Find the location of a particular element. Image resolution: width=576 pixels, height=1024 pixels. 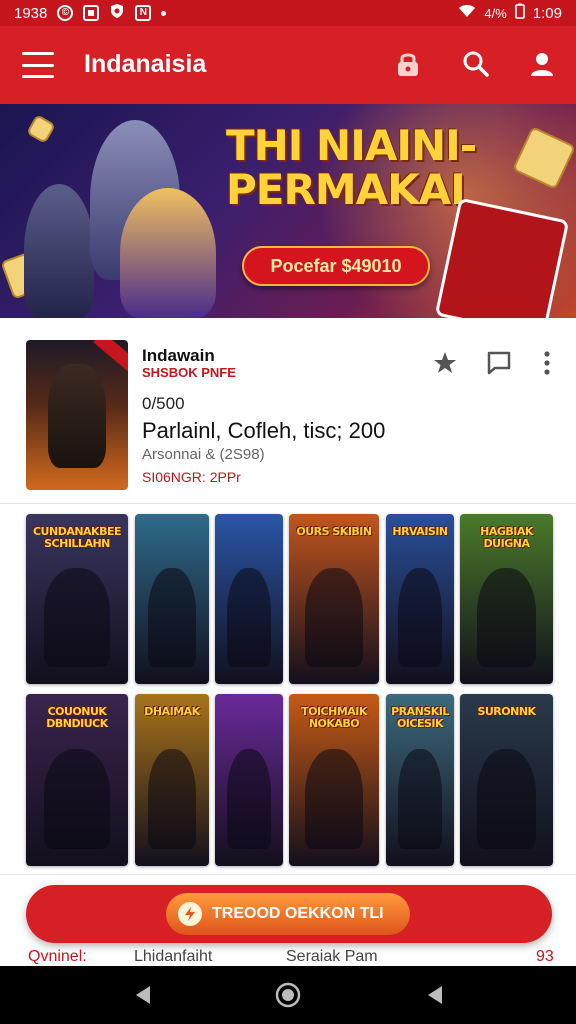

game-tile: SURONNK is located at coordinates (506, 780).